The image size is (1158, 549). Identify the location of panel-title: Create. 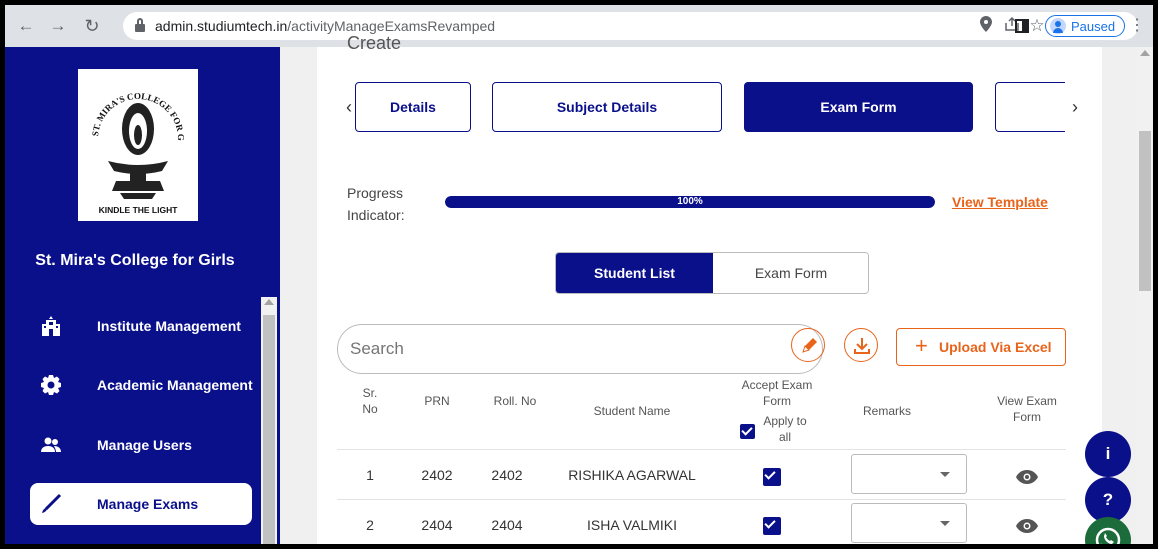
(374, 43).